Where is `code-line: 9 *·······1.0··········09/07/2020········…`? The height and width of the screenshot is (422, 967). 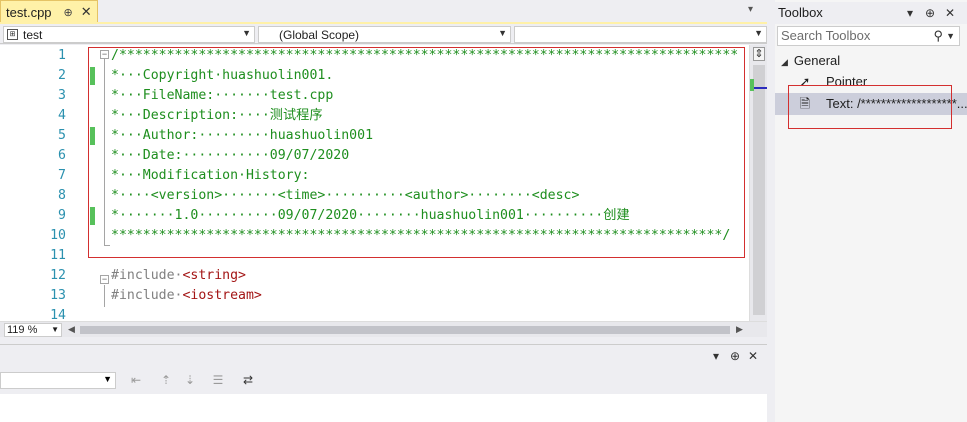
code-line: 9 *·······1.0··········09/07/2020········… is located at coordinates (374, 216).